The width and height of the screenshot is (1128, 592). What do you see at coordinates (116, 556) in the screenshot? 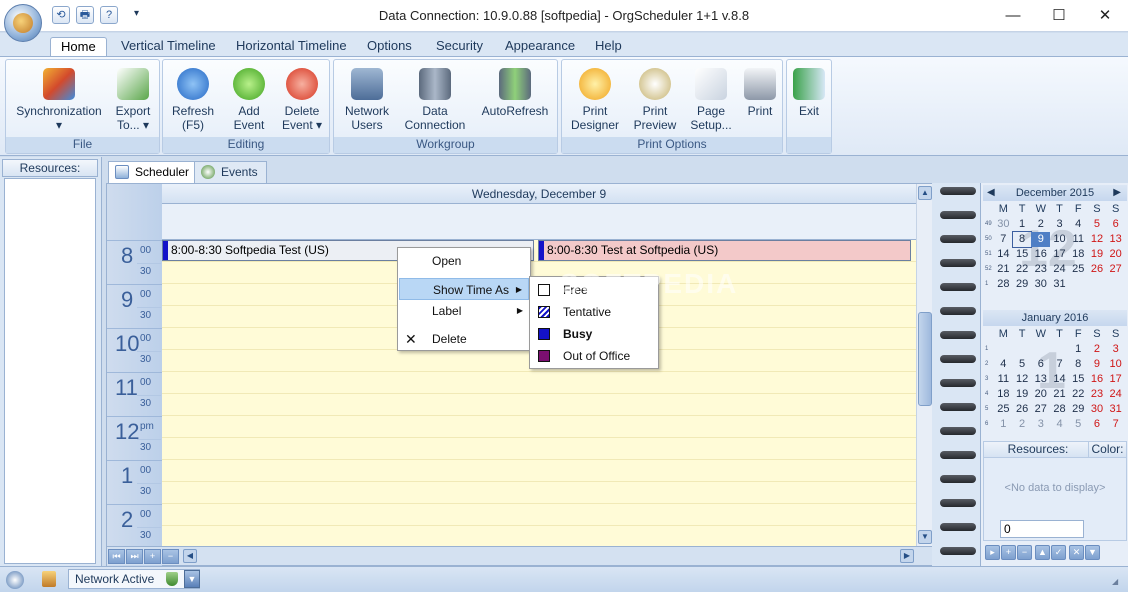
I see `first-page-icon: ⏮` at bounding box center [116, 556].